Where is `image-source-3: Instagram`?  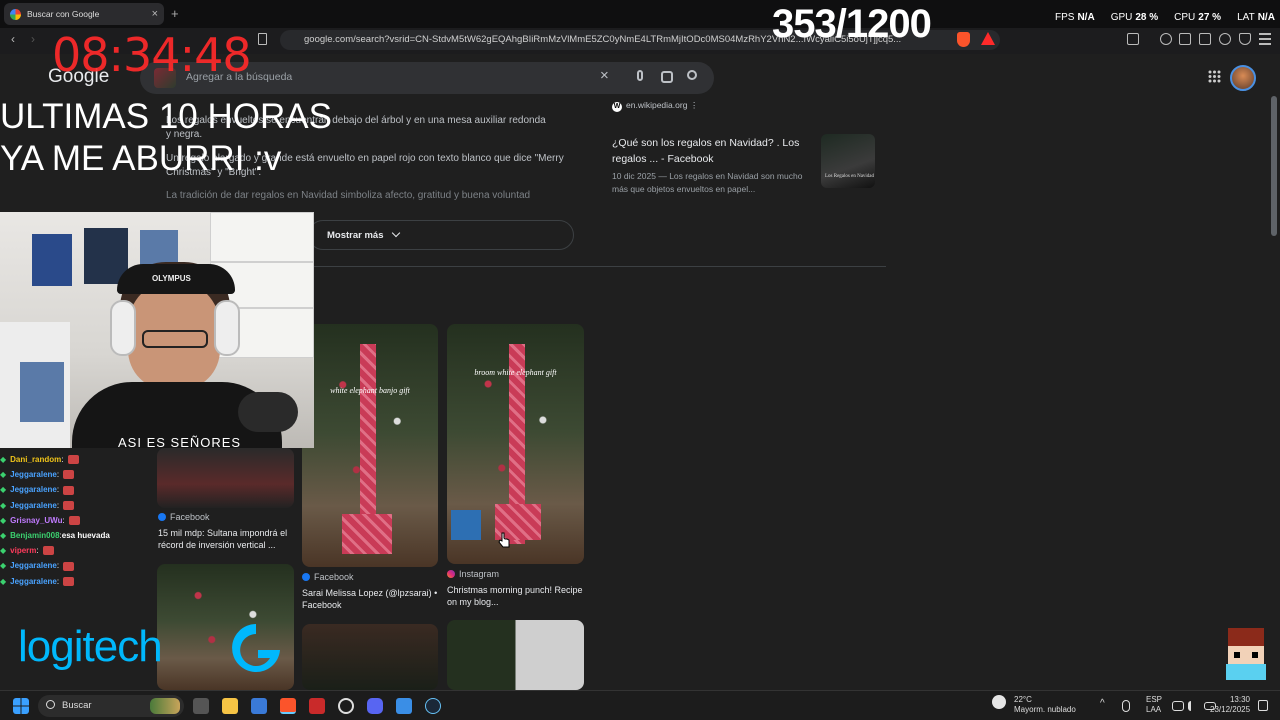
image-source-3: Instagram is located at coordinates (473, 574).